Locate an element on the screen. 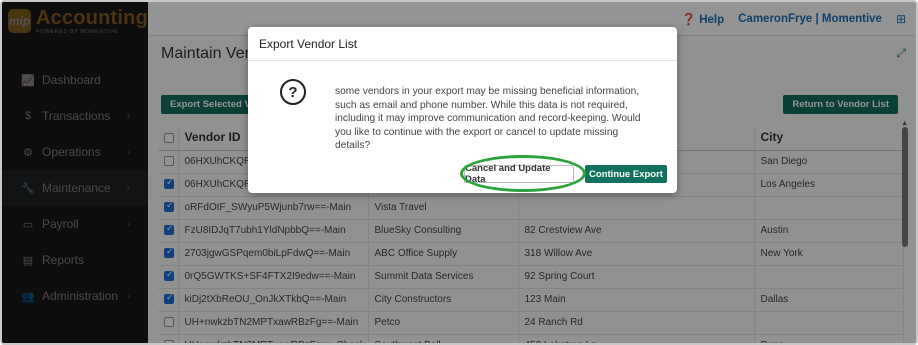 This screenshot has height=345, width=918. continue-export-button: Continue Export is located at coordinates (626, 174).